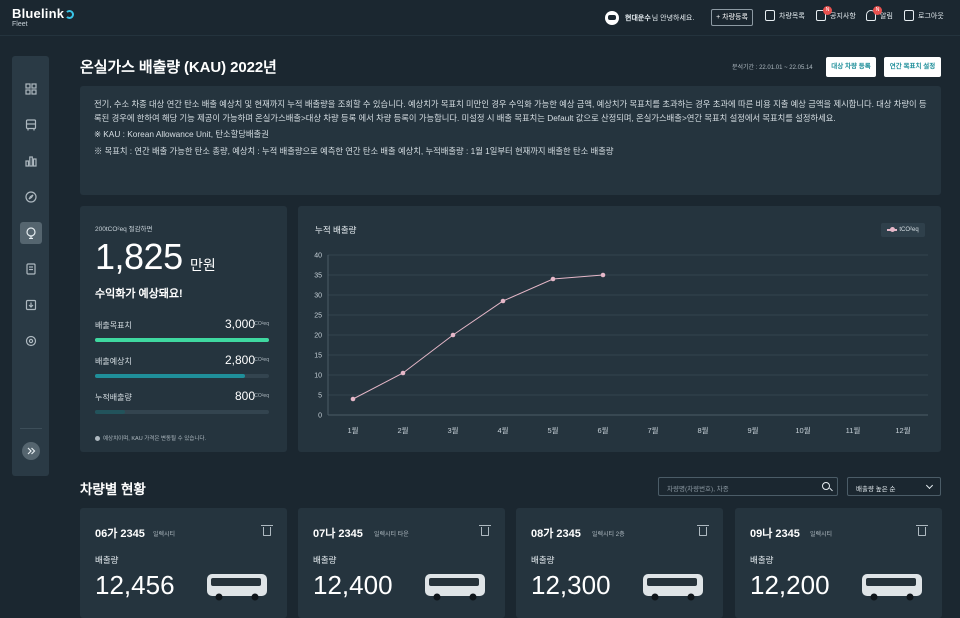 The image size is (960, 618). I want to click on document-icon, so click(31, 269).